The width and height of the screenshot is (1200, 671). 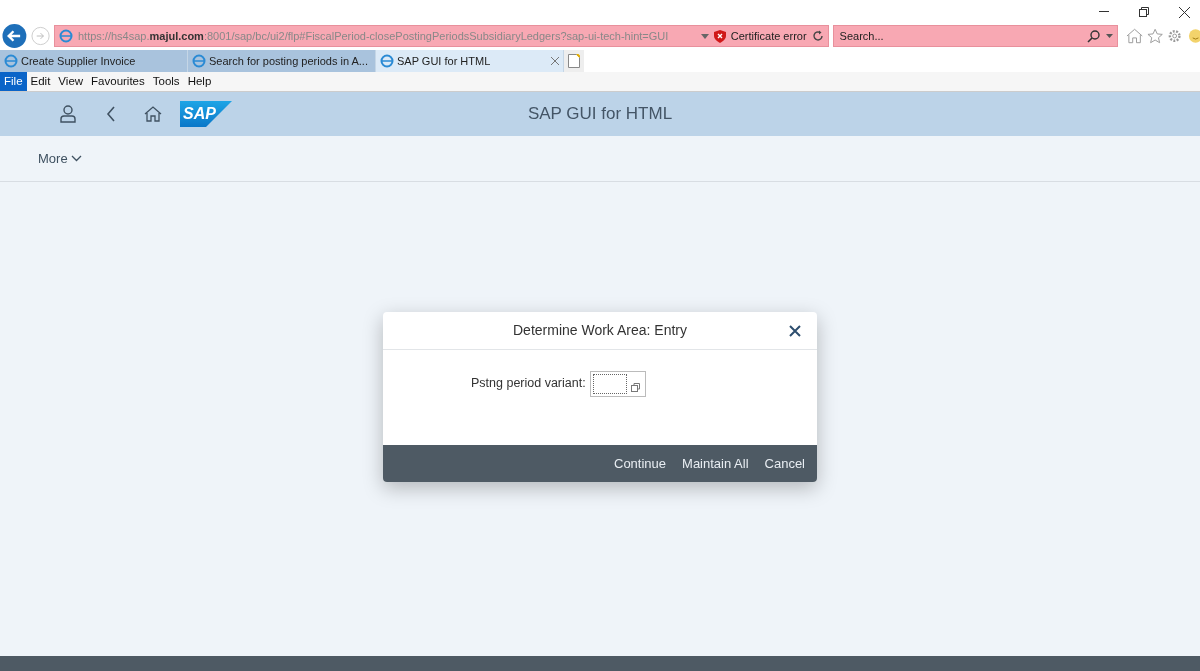 What do you see at coordinates (206, 114) in the screenshot?
I see `sap-logo: SAP` at bounding box center [206, 114].